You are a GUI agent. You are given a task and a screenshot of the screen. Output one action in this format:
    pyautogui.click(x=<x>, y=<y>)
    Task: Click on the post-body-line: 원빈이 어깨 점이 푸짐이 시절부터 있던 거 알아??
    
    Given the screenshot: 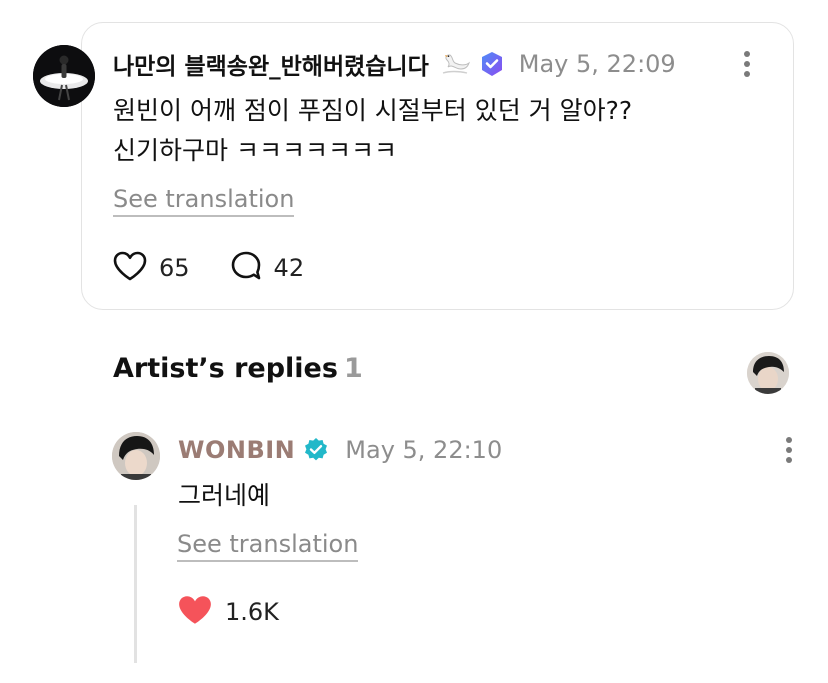 What is the action you would take?
    pyautogui.click(x=373, y=110)
    